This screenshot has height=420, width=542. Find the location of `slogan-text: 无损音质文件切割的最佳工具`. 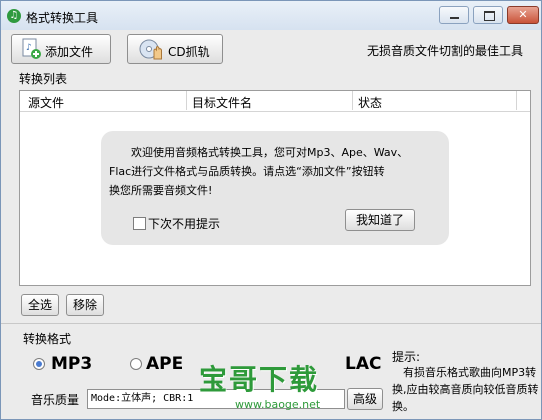

slogan-text: 无损音质文件切割的最佳工具 is located at coordinates (445, 51).